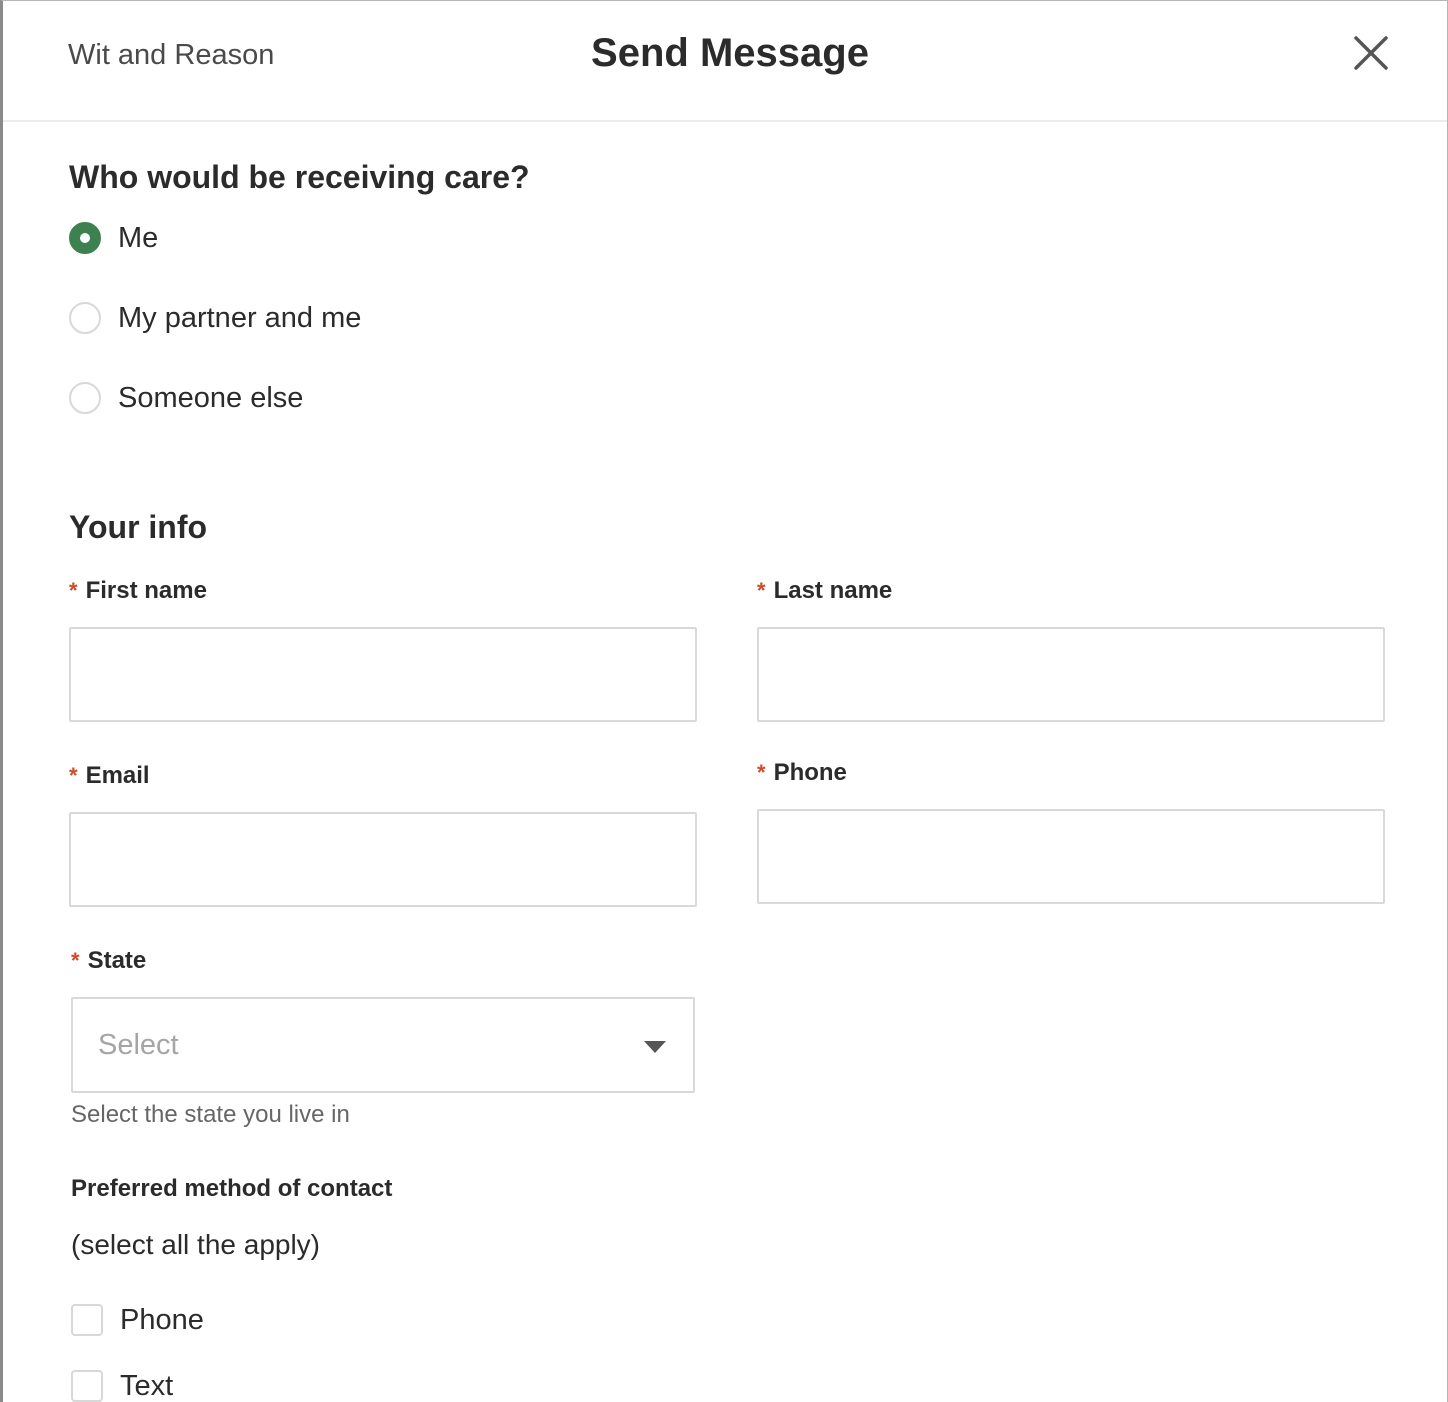 The width and height of the screenshot is (1448, 1402). Describe the element at coordinates (138, 237) in the screenshot. I see `radio-label: Me` at that location.